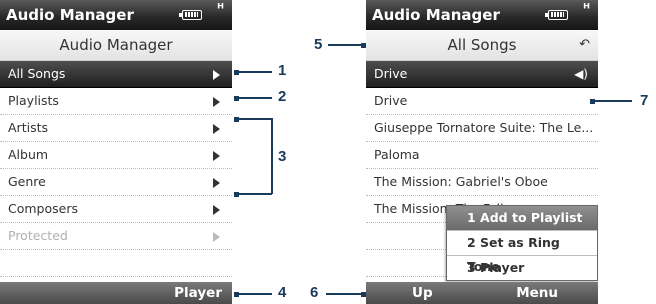 The image size is (656, 304). I want to click on menu-player: 3 Player, so click(522, 268).